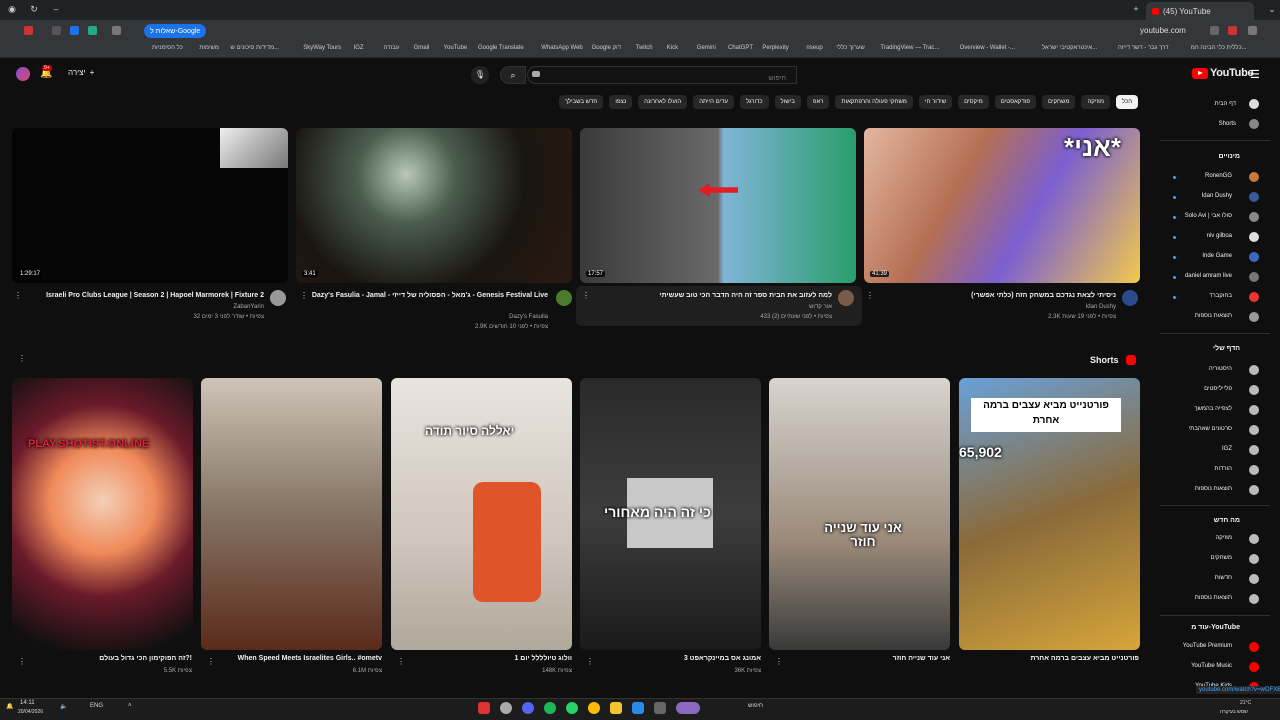 This screenshot has height=720, width=1280. Describe the element at coordinates (102, 514) in the screenshot. I see `short-thumbnail: PLAY.SHOTIST.ONLINE` at that location.